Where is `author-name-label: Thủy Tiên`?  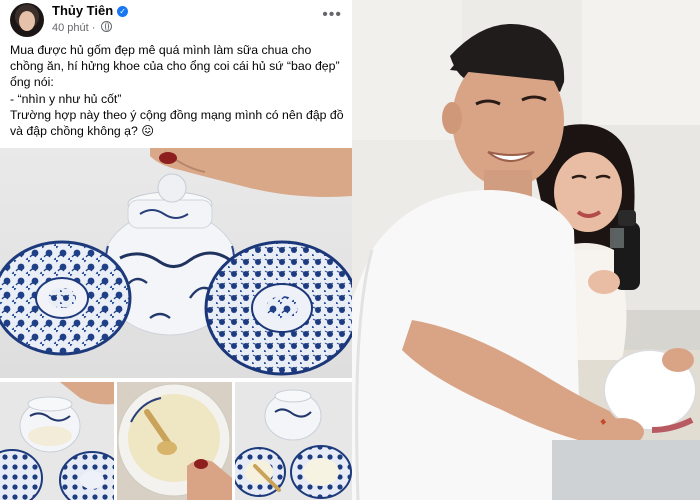 author-name-label: Thủy Tiên is located at coordinates (82, 10).